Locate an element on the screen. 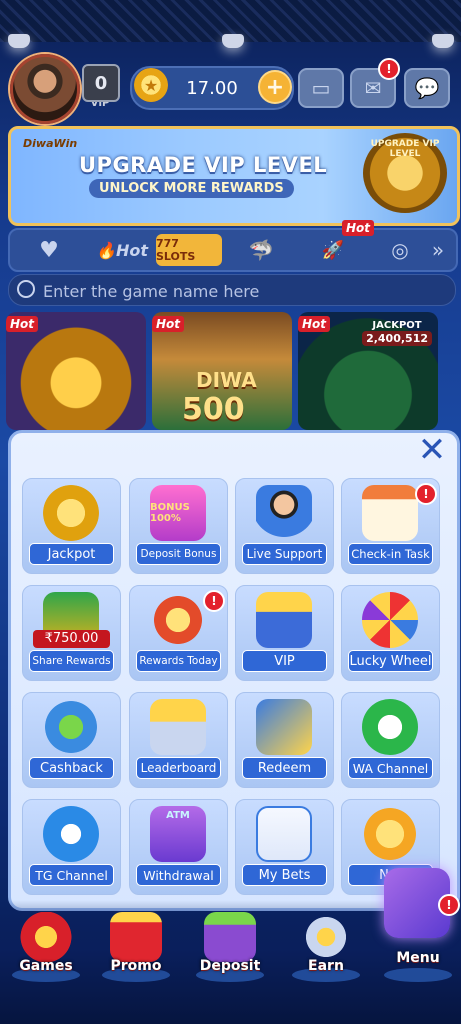 This screenshot has height=1024, width=461. heart-icon: ♥ is located at coordinates (49, 250).